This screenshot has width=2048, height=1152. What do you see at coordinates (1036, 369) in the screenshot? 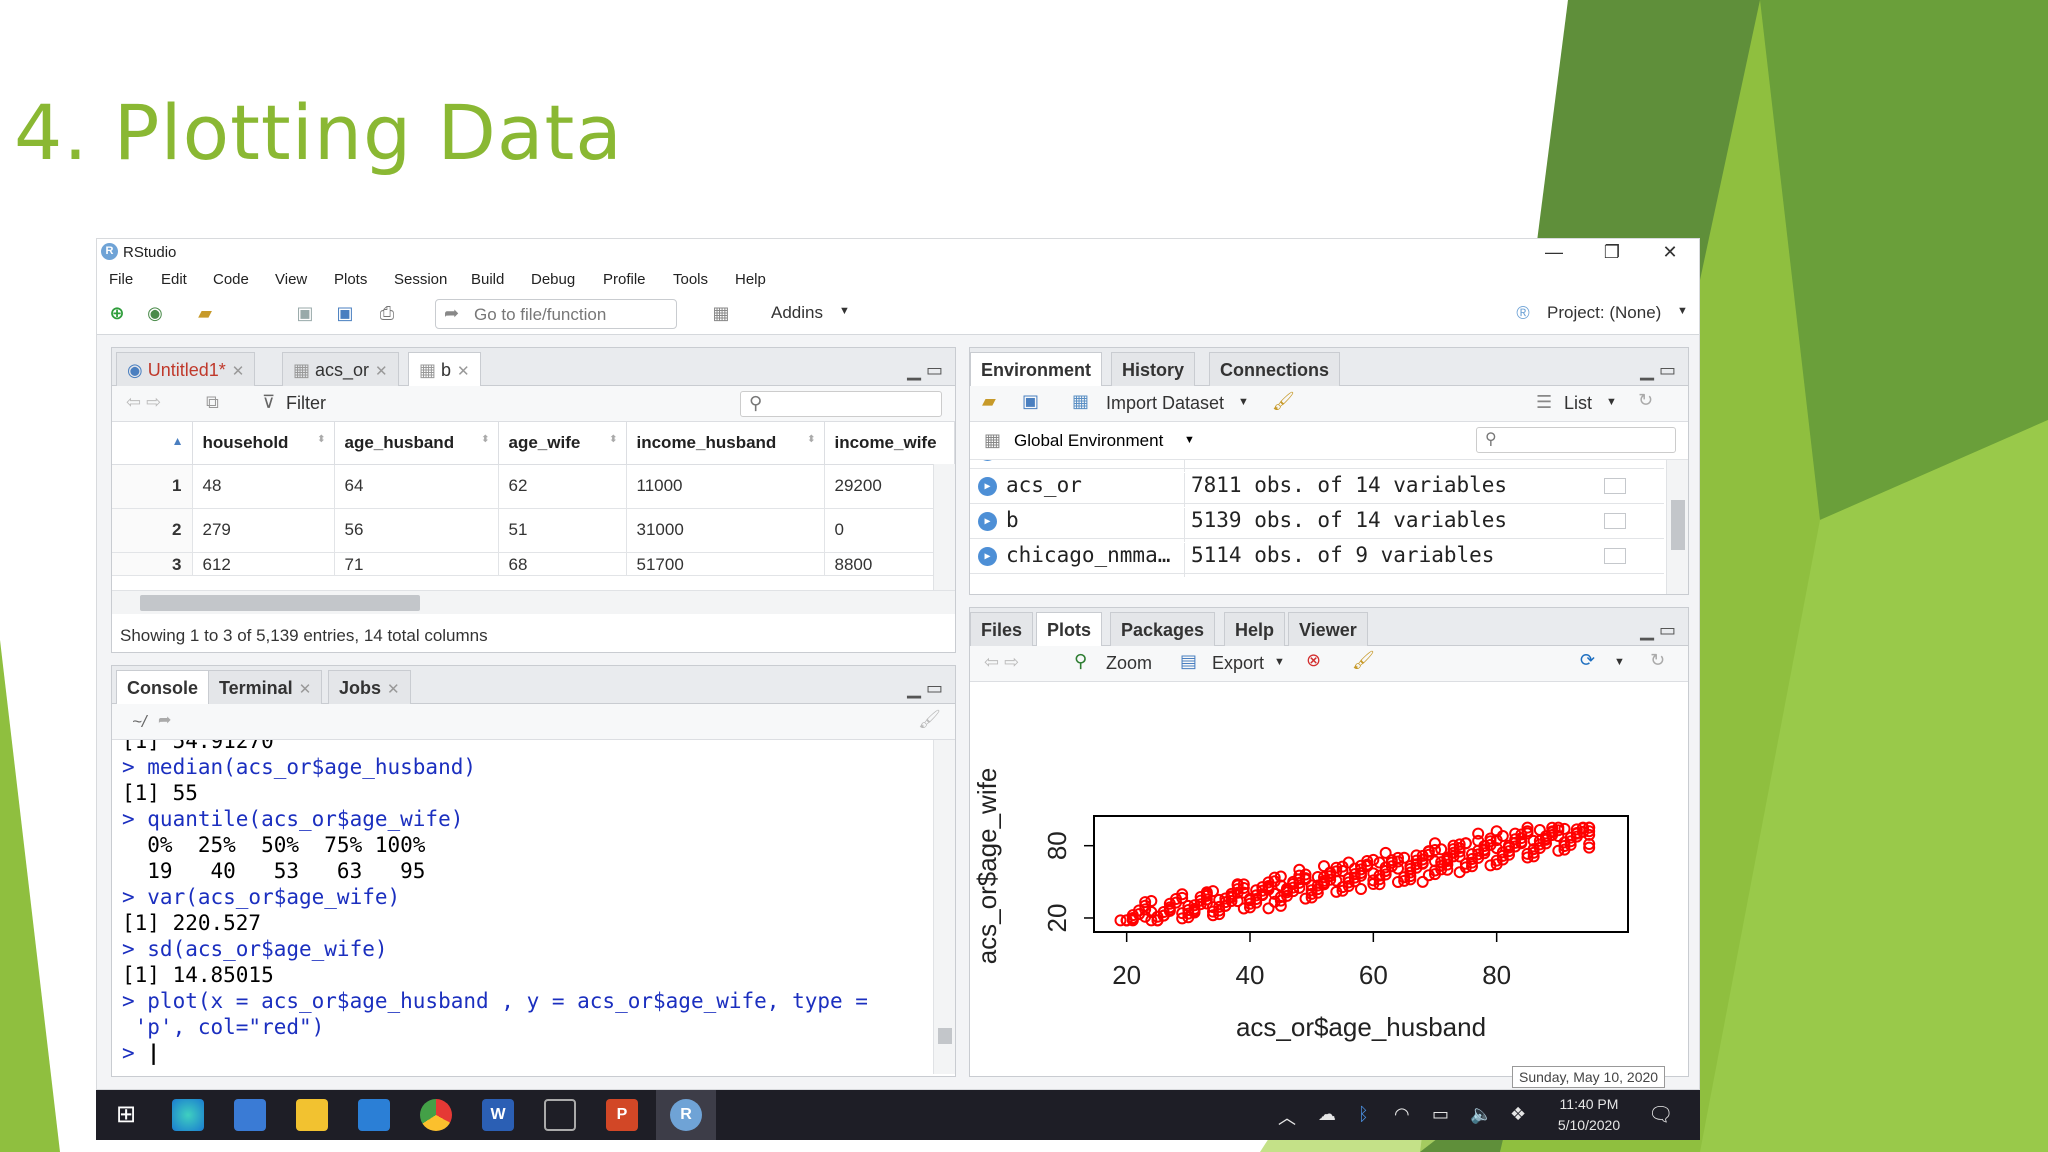
I see `tab-environment: Environment` at bounding box center [1036, 369].